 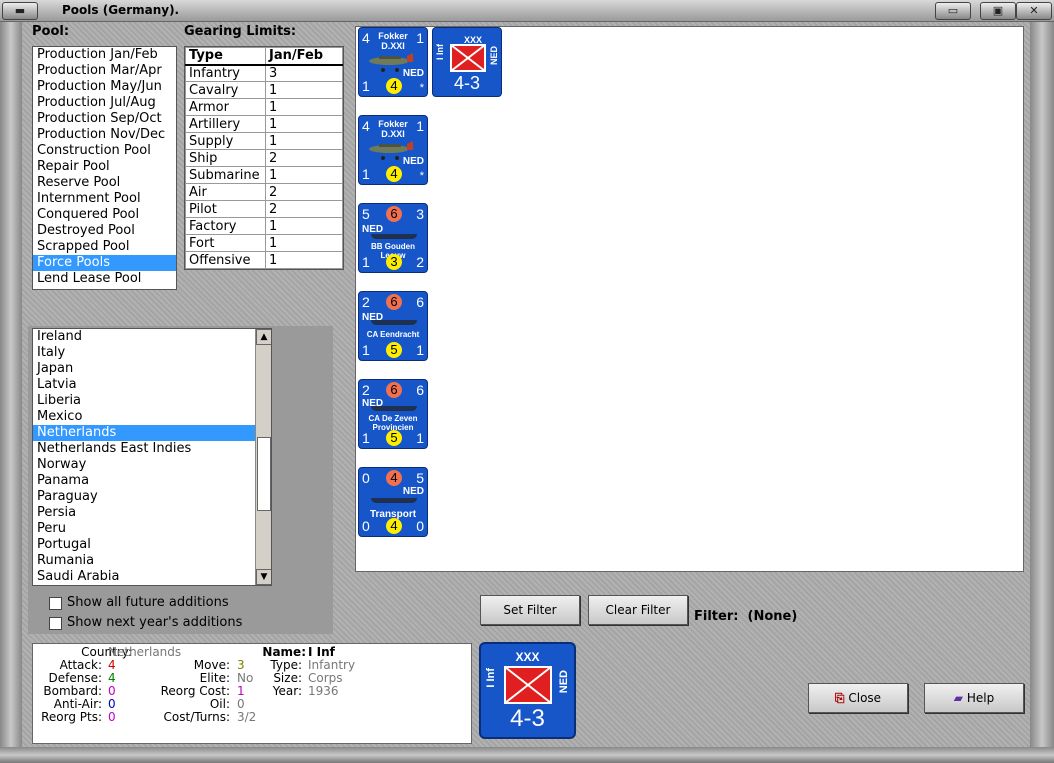 What do you see at coordinates (467, 62) in the screenshot?
I see `counter-i-inf: XXX I Inf NED 4-3` at bounding box center [467, 62].